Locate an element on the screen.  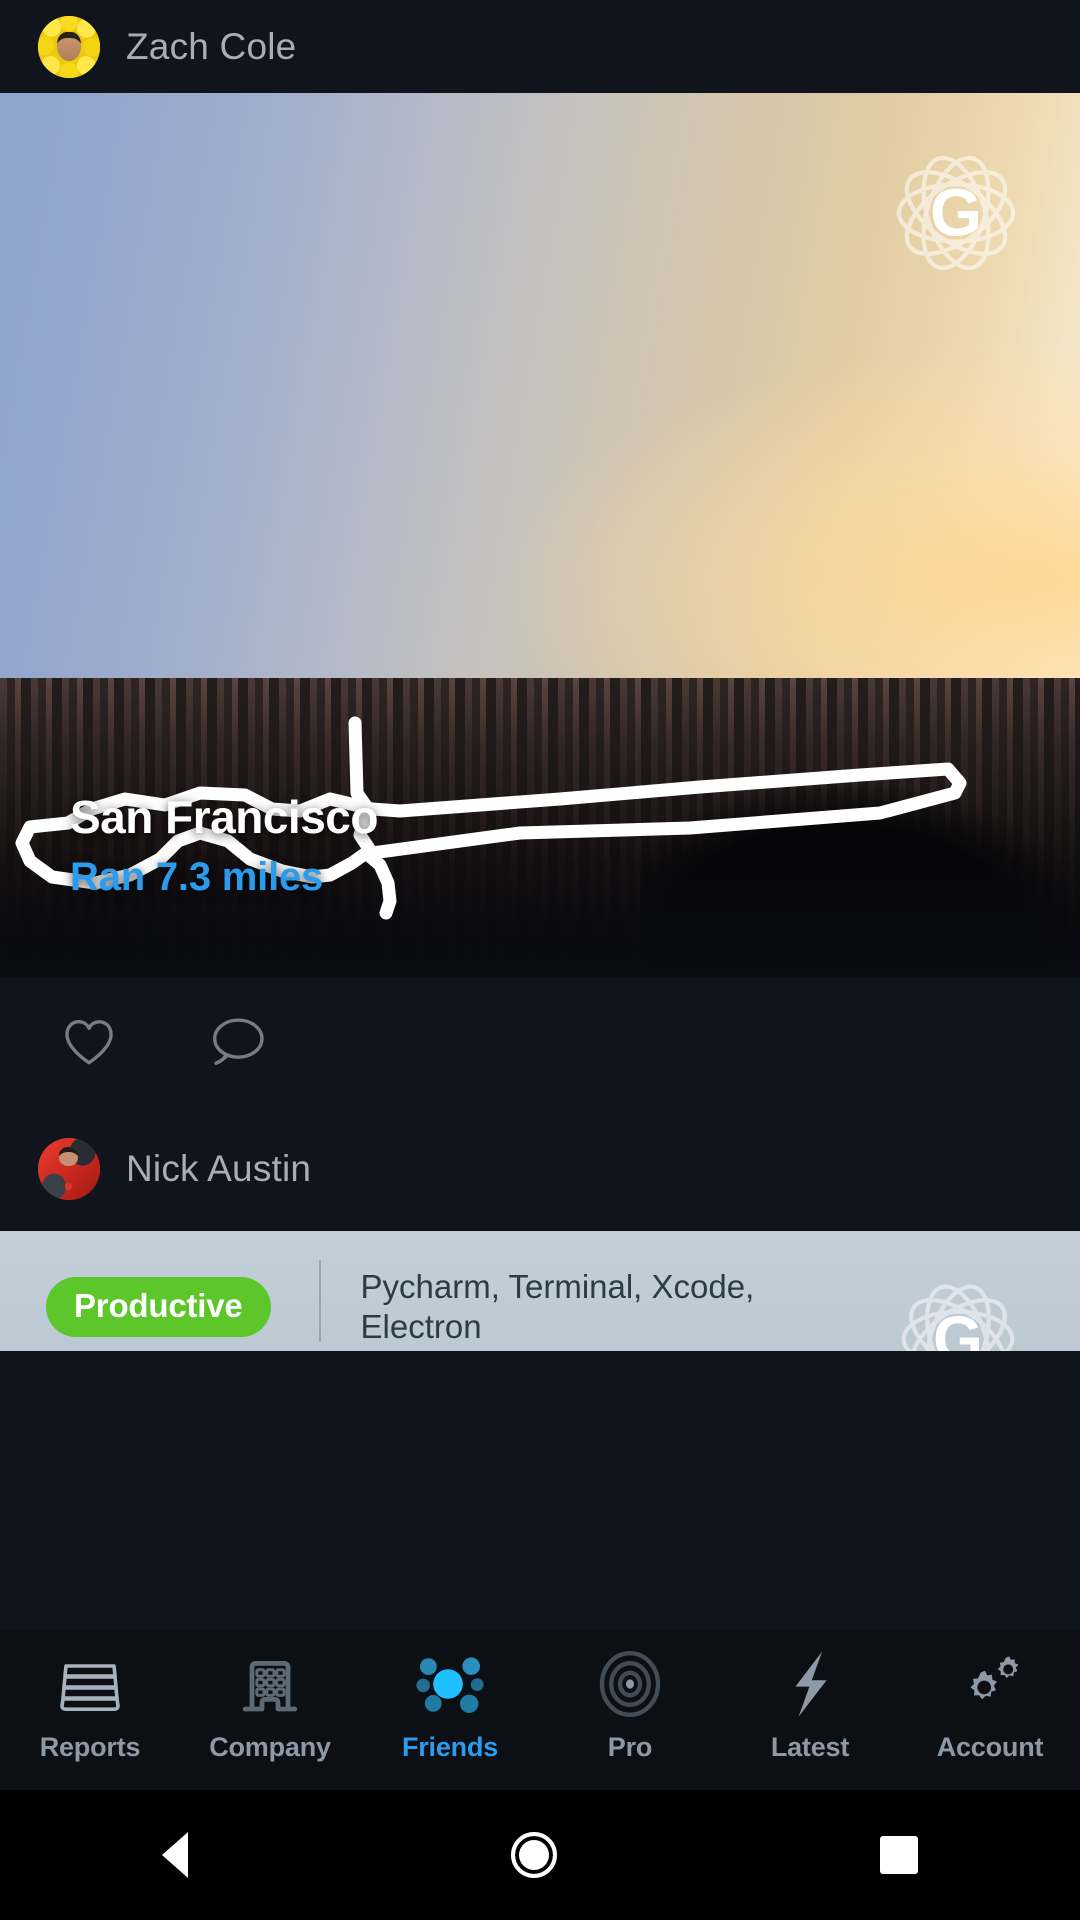
apps-line-2: Electron is located at coordinates (421, 1327).